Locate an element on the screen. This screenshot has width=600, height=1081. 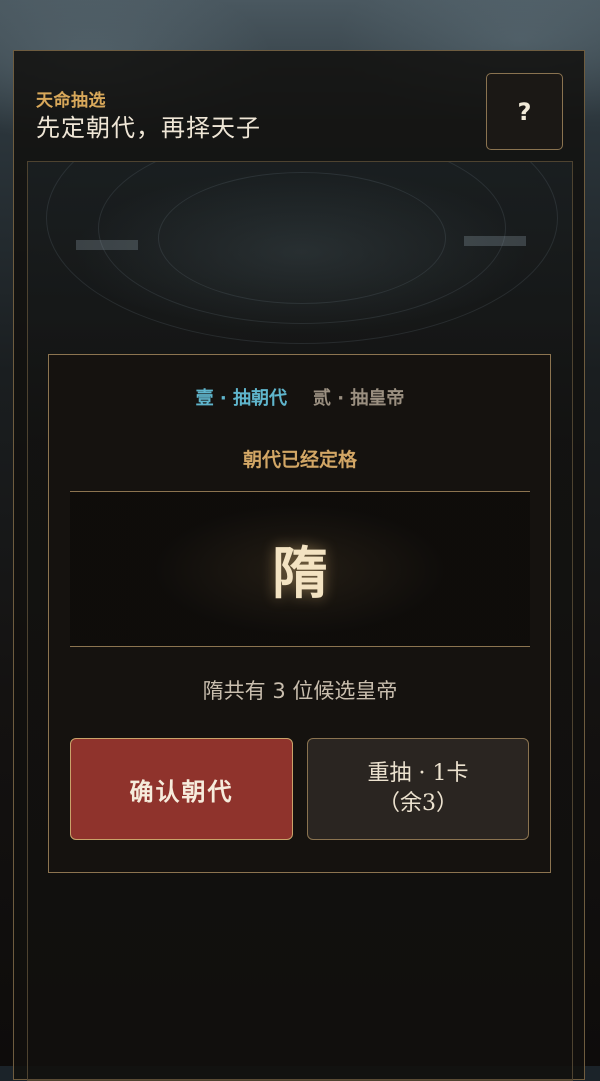
redraw-remaining-label: （余3） is located at coordinates (418, 803).